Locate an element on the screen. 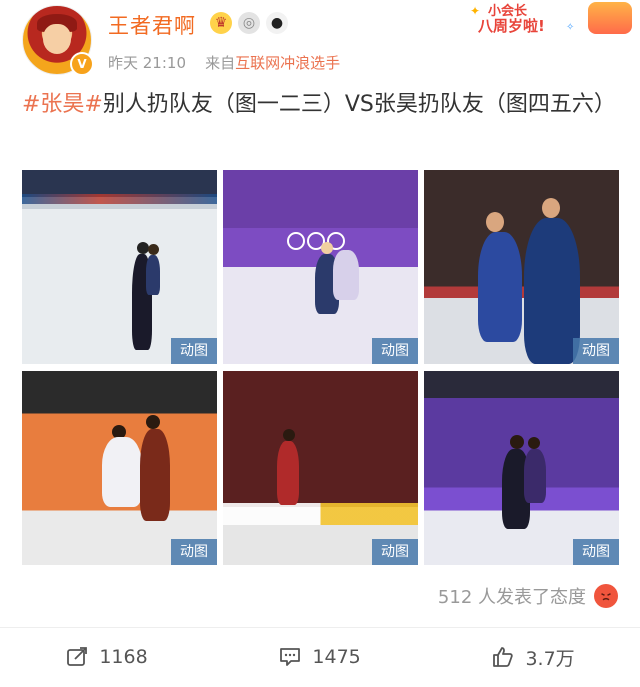  source-prefix: 来自 is located at coordinates (220, 63).